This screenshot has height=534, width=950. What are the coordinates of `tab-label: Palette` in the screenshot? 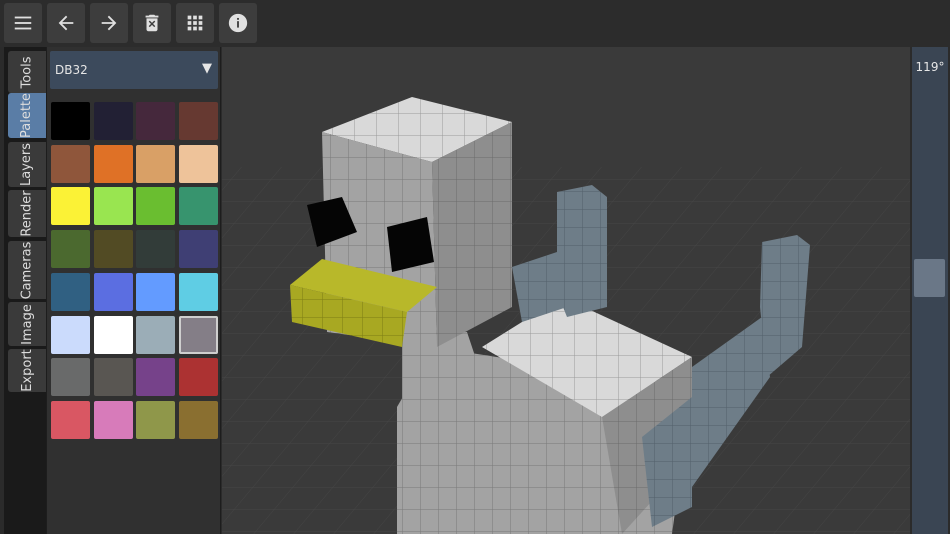 It's located at (27, 115).